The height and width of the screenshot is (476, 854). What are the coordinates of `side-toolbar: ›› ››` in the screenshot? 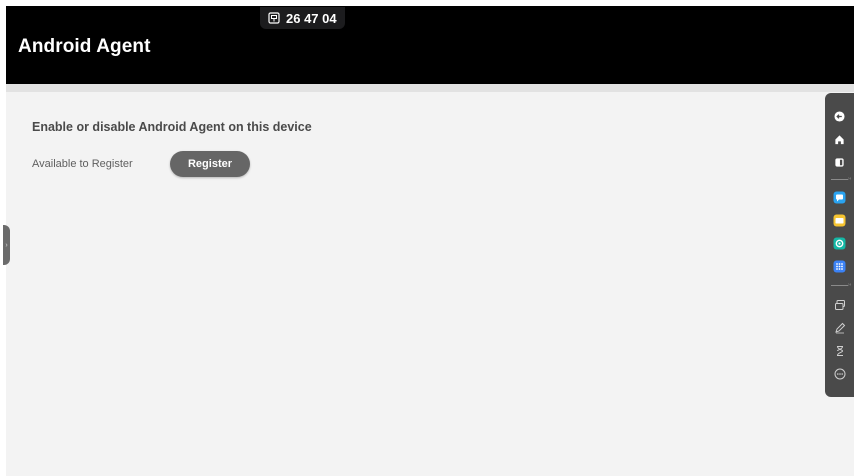 It's located at (839, 245).